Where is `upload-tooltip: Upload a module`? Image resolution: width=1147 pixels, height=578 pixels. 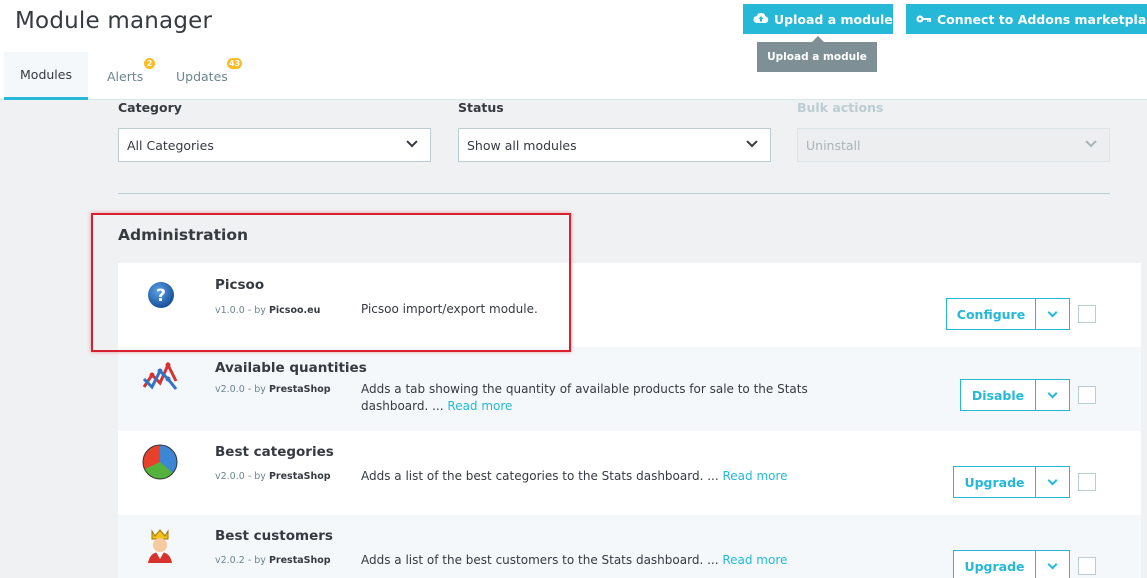
upload-tooltip: Upload a module is located at coordinates (817, 54).